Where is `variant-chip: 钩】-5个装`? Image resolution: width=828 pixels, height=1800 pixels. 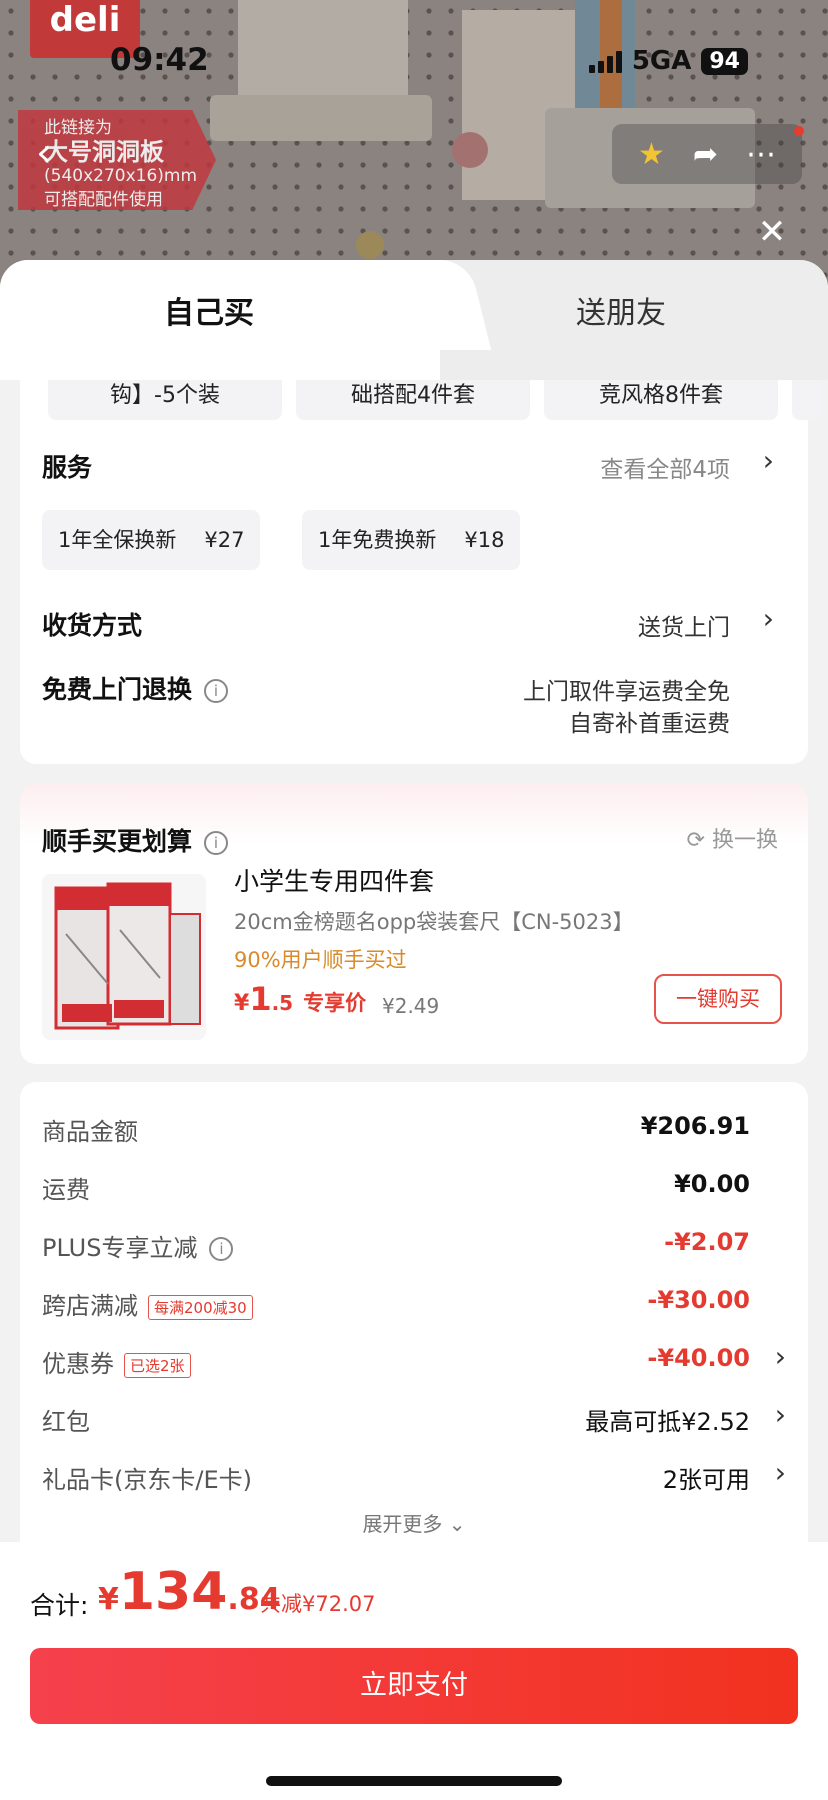 variant-chip: 钩】-5个装 is located at coordinates (165, 400).